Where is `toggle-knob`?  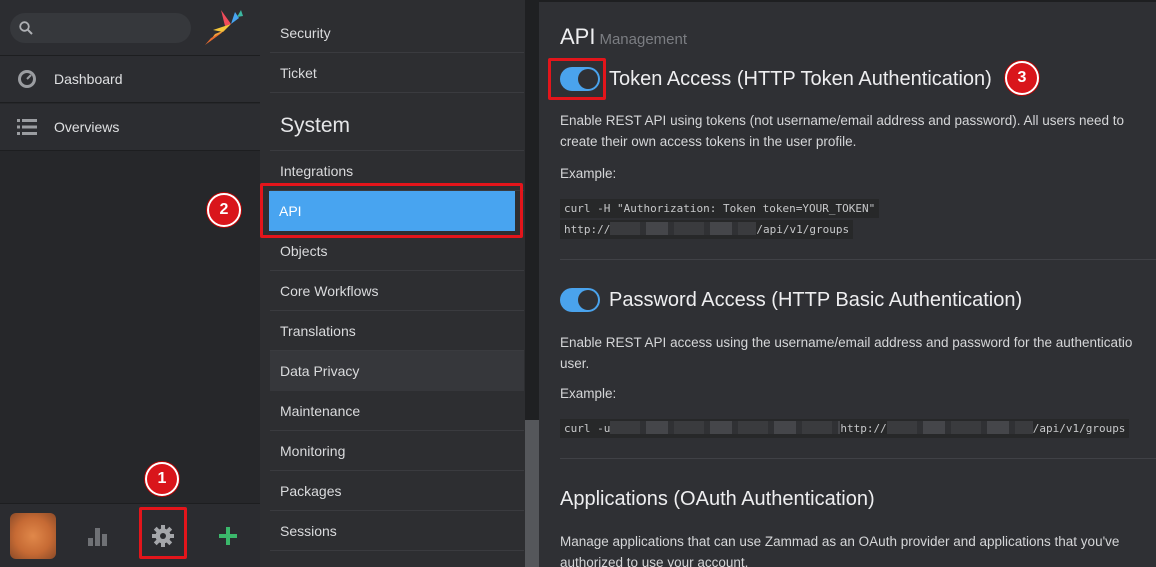
toggle-knob is located at coordinates (588, 300).